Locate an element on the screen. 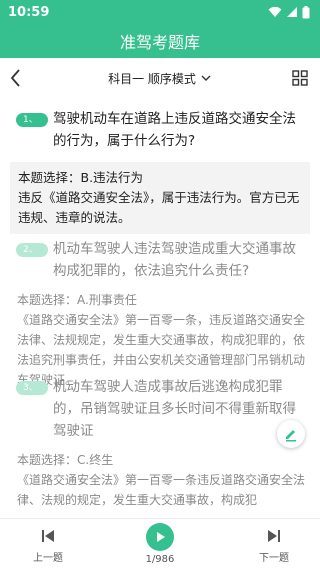 The width and height of the screenshot is (320, 571). mode-label: 科目一 顺序模式 is located at coordinates (152, 78).